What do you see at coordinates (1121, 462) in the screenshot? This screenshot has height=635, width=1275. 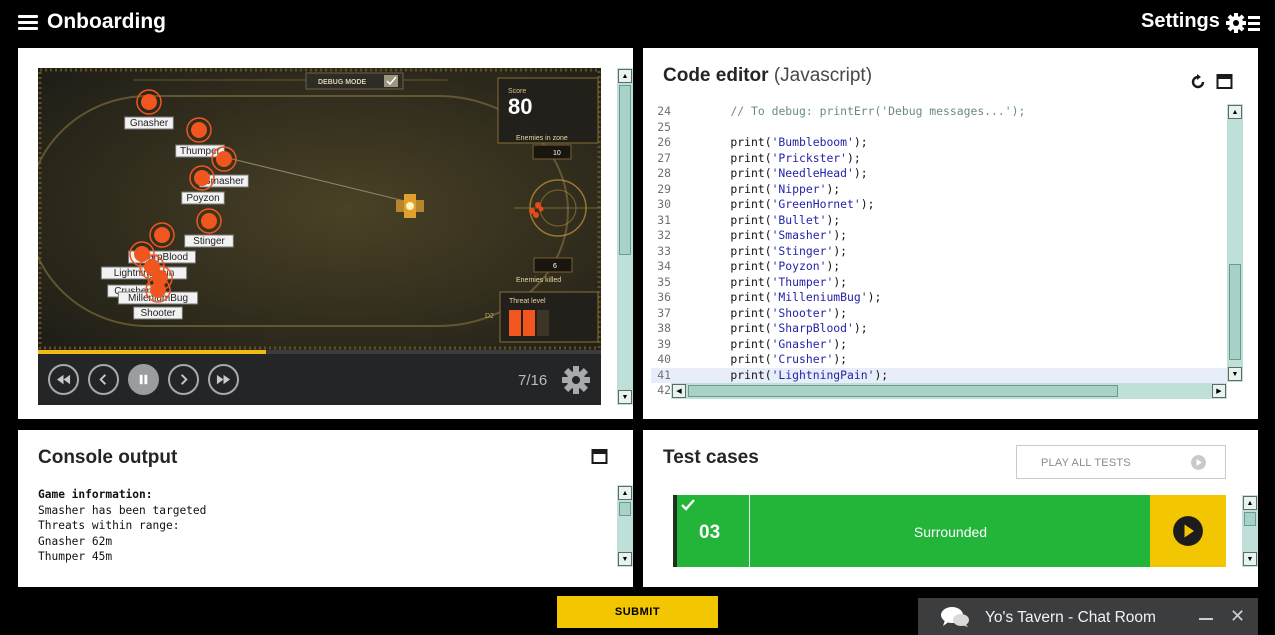 I see `play-all-tests-button: PLAY ALL TESTS` at bounding box center [1121, 462].